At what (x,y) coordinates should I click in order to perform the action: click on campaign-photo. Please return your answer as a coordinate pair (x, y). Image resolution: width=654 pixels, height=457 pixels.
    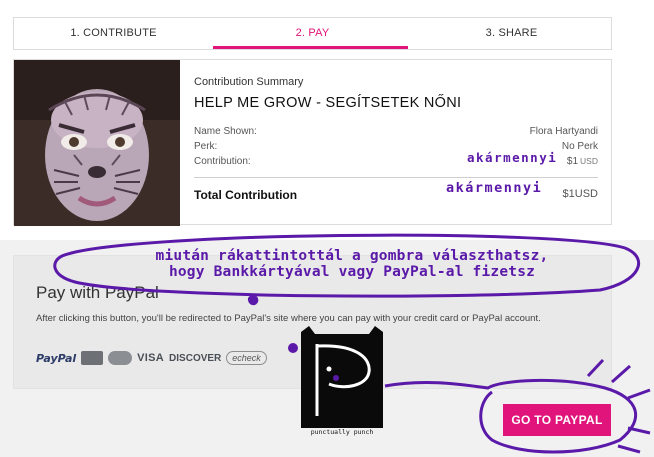
    Looking at the image, I should click on (97, 143).